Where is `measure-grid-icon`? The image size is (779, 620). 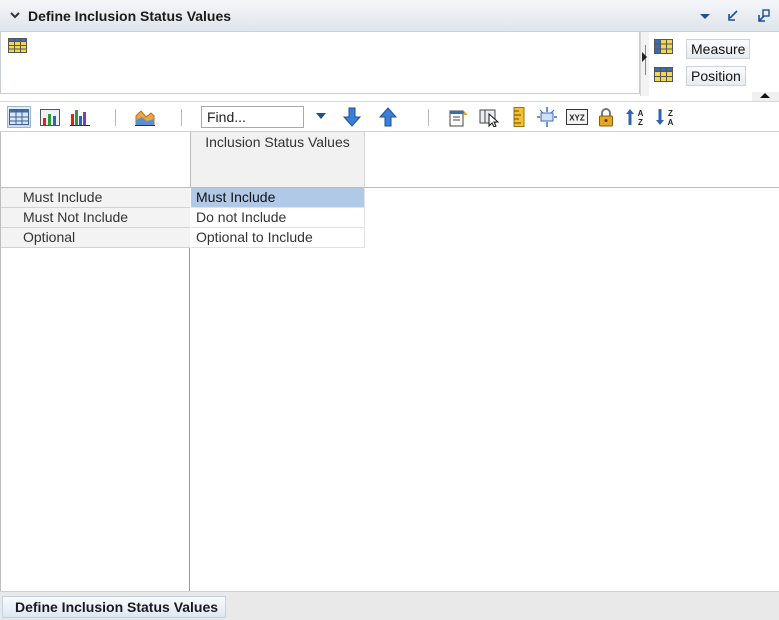 measure-grid-icon is located at coordinates (663, 46).